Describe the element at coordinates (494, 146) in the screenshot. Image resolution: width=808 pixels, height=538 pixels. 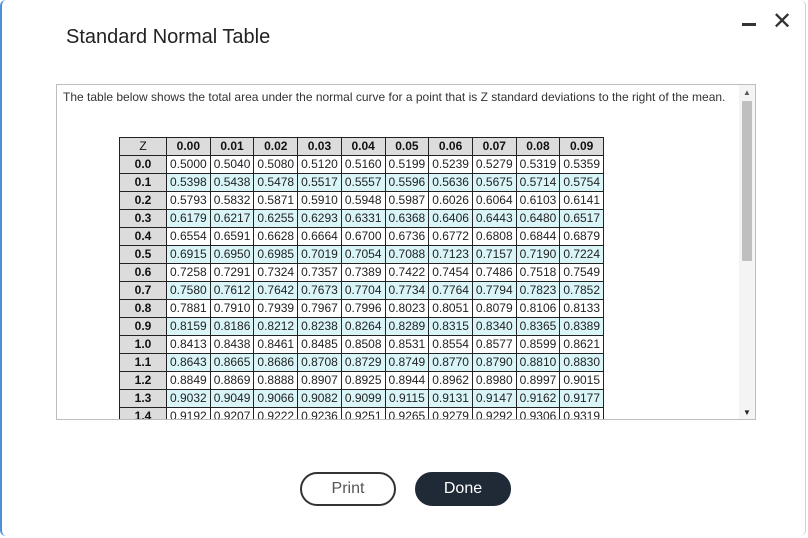
I see `column-header: 0.07` at that location.